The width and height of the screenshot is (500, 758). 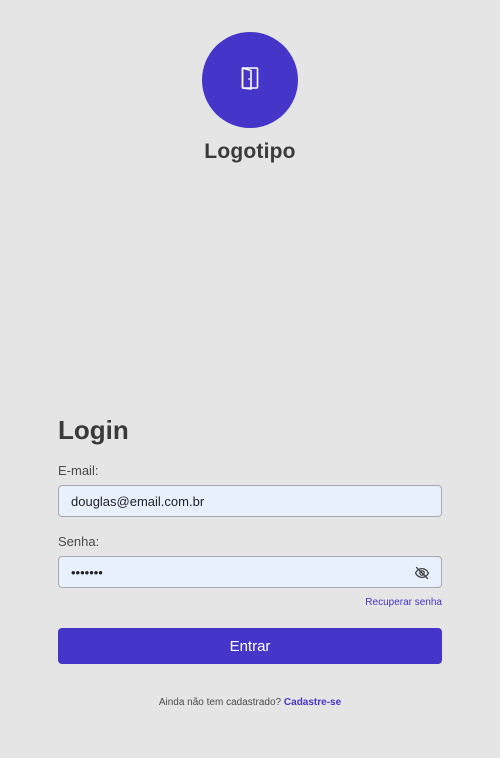 I want to click on password-field-box, so click(x=250, y=572).